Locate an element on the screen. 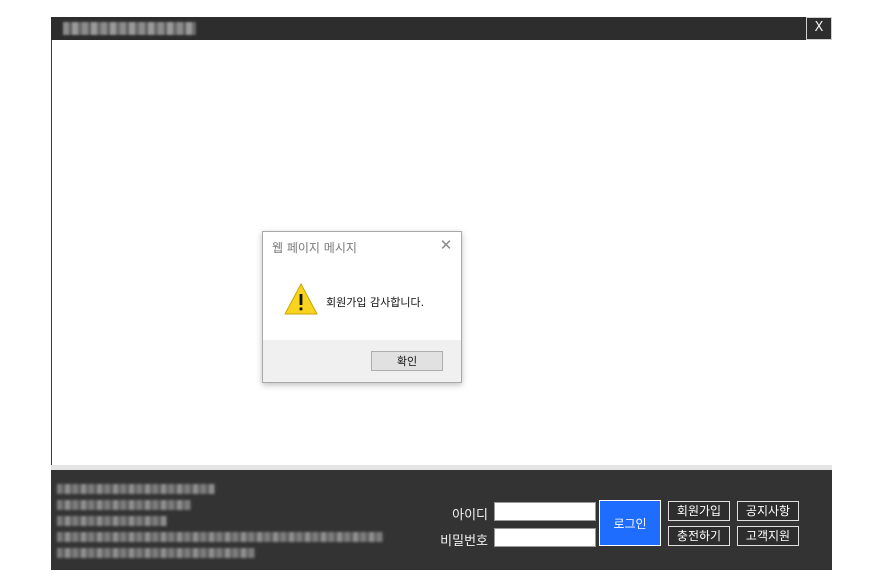  password-label: 비밀번호 is located at coordinates (464, 541).